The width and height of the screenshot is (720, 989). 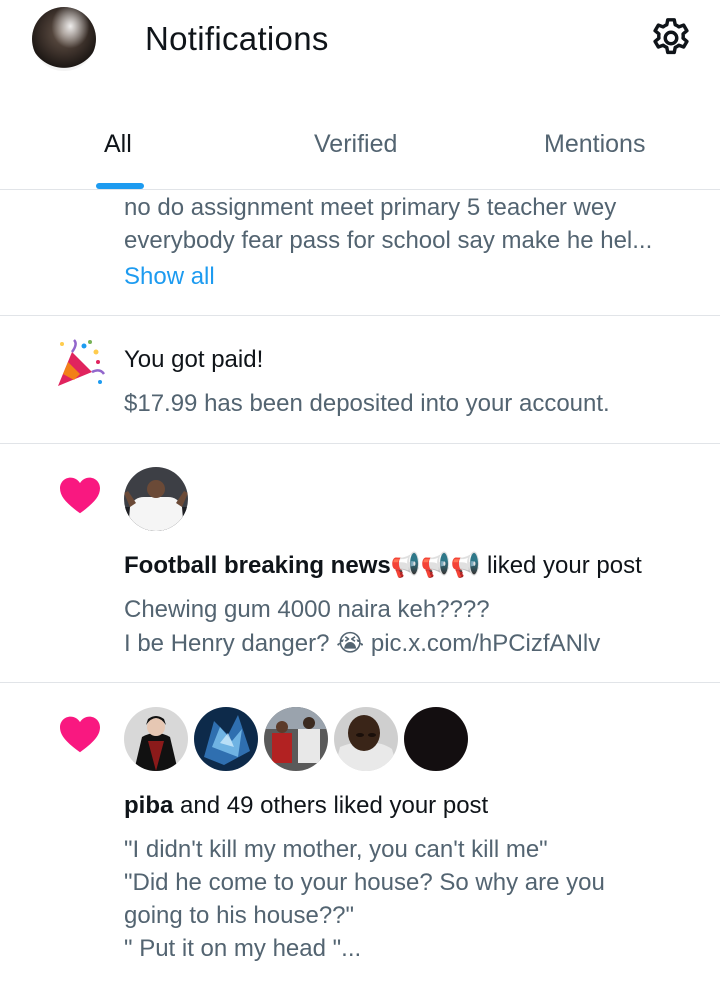 I want to click on notification-headline: piba and 49 others liked your post, so click(x=306, y=805).